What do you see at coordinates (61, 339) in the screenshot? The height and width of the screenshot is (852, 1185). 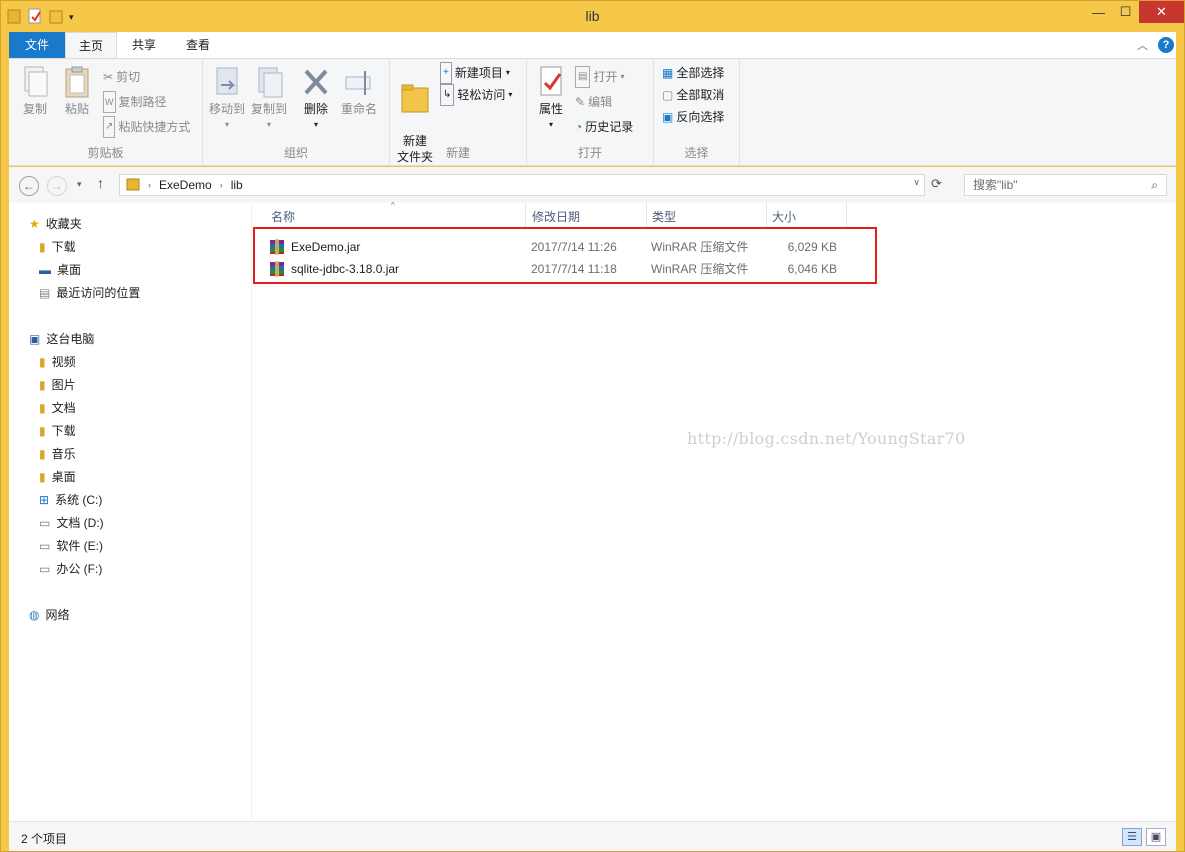 I see `nav-this-pc: ▣ 这台电脑` at bounding box center [61, 339].